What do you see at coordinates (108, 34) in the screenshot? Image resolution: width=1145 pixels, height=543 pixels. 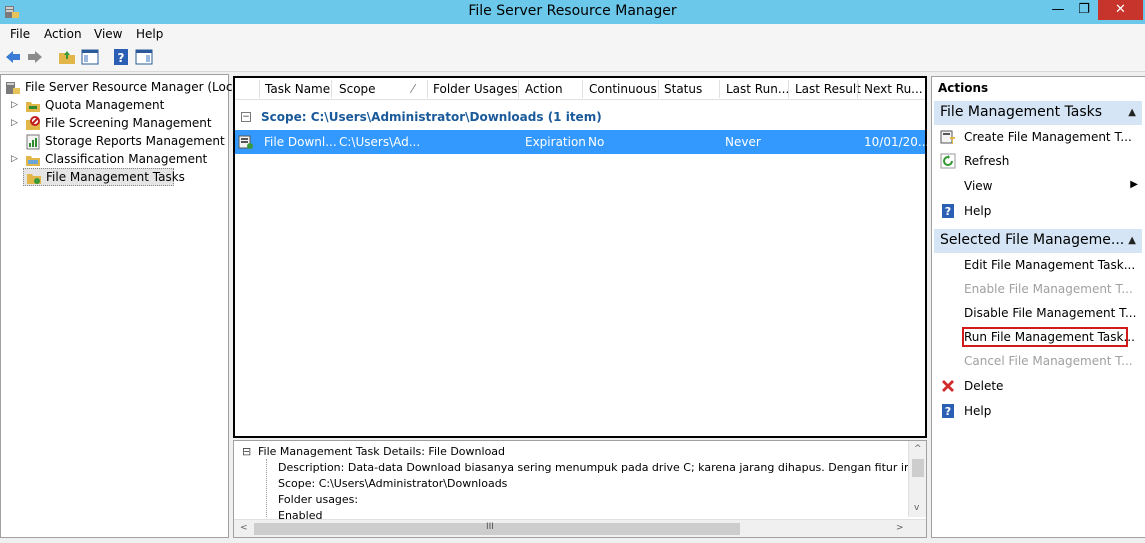 I see `menu-view: View` at bounding box center [108, 34].